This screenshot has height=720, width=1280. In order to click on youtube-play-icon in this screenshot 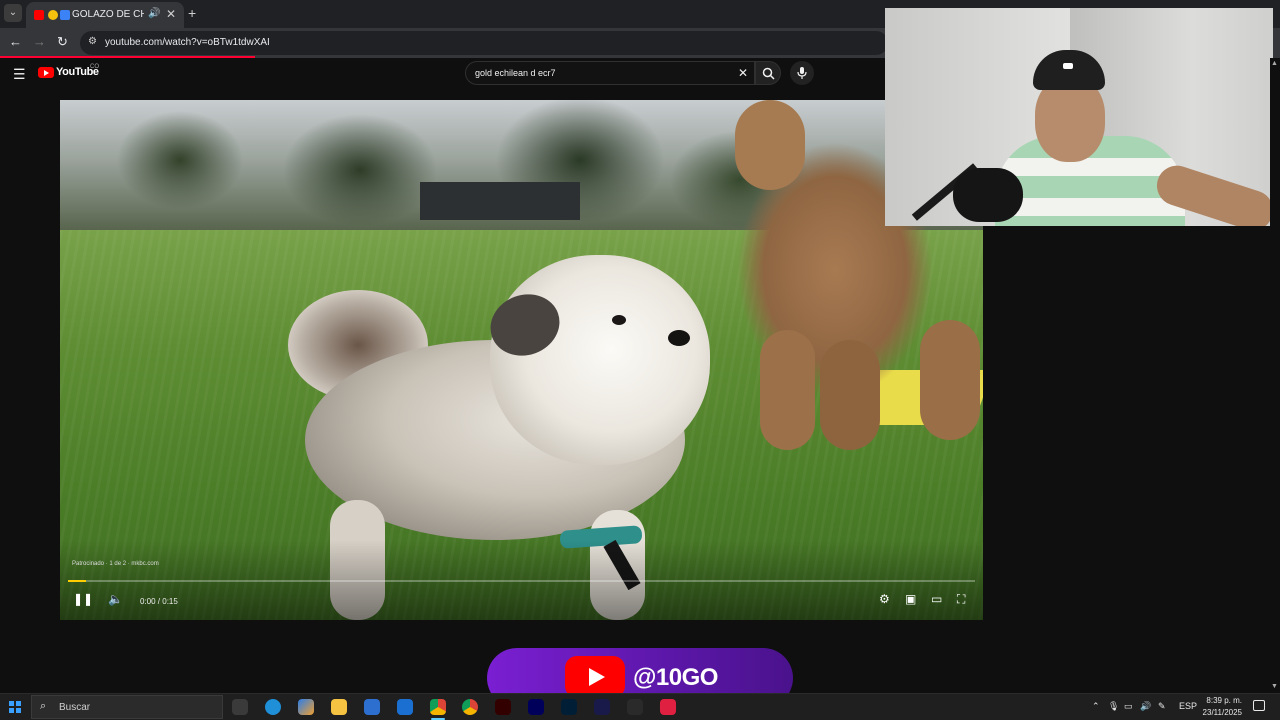, I will do `click(595, 677)`.